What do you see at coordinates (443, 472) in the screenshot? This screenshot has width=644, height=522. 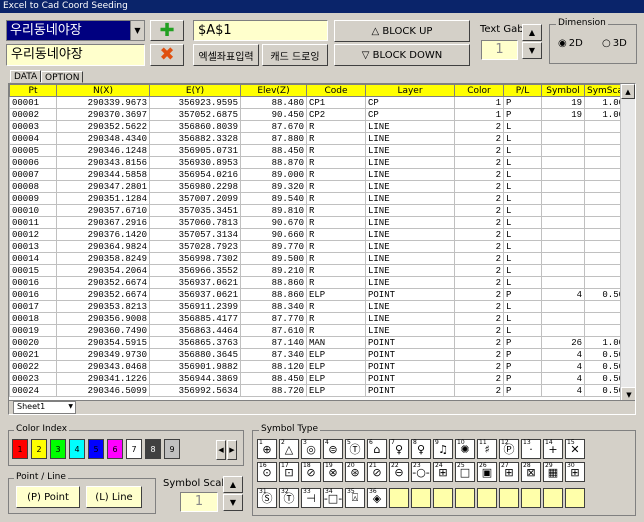 I see `symbol-24: 24 ⊞` at bounding box center [443, 472].